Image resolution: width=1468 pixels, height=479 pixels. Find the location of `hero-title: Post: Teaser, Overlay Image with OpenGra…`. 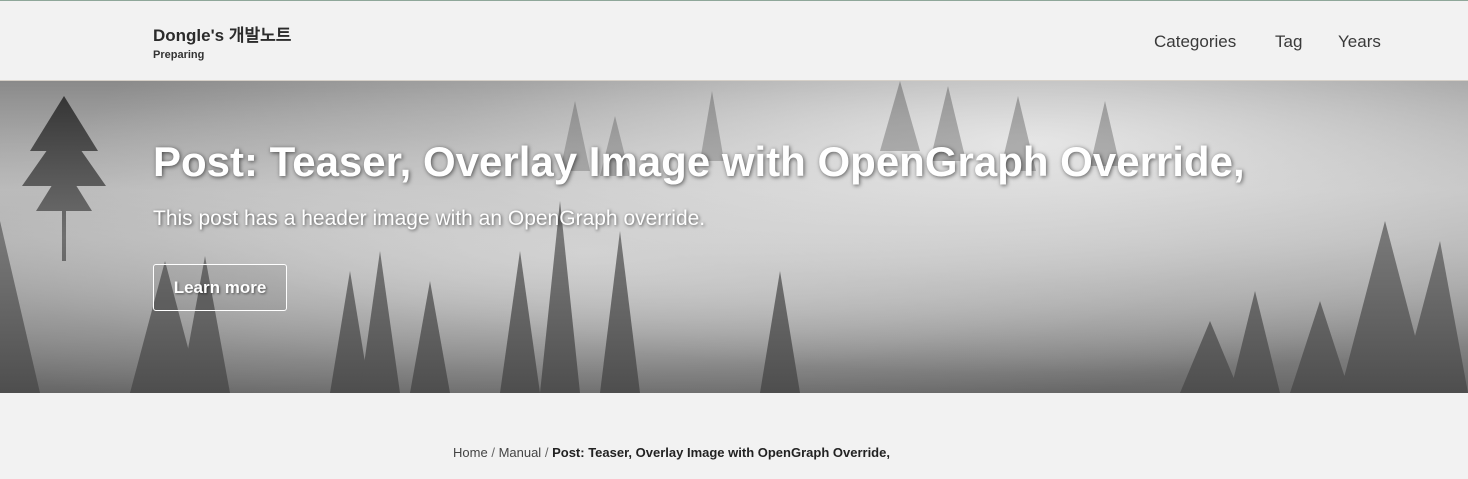

hero-title: Post: Teaser, Overlay Image with OpenGra… is located at coordinates (699, 161).